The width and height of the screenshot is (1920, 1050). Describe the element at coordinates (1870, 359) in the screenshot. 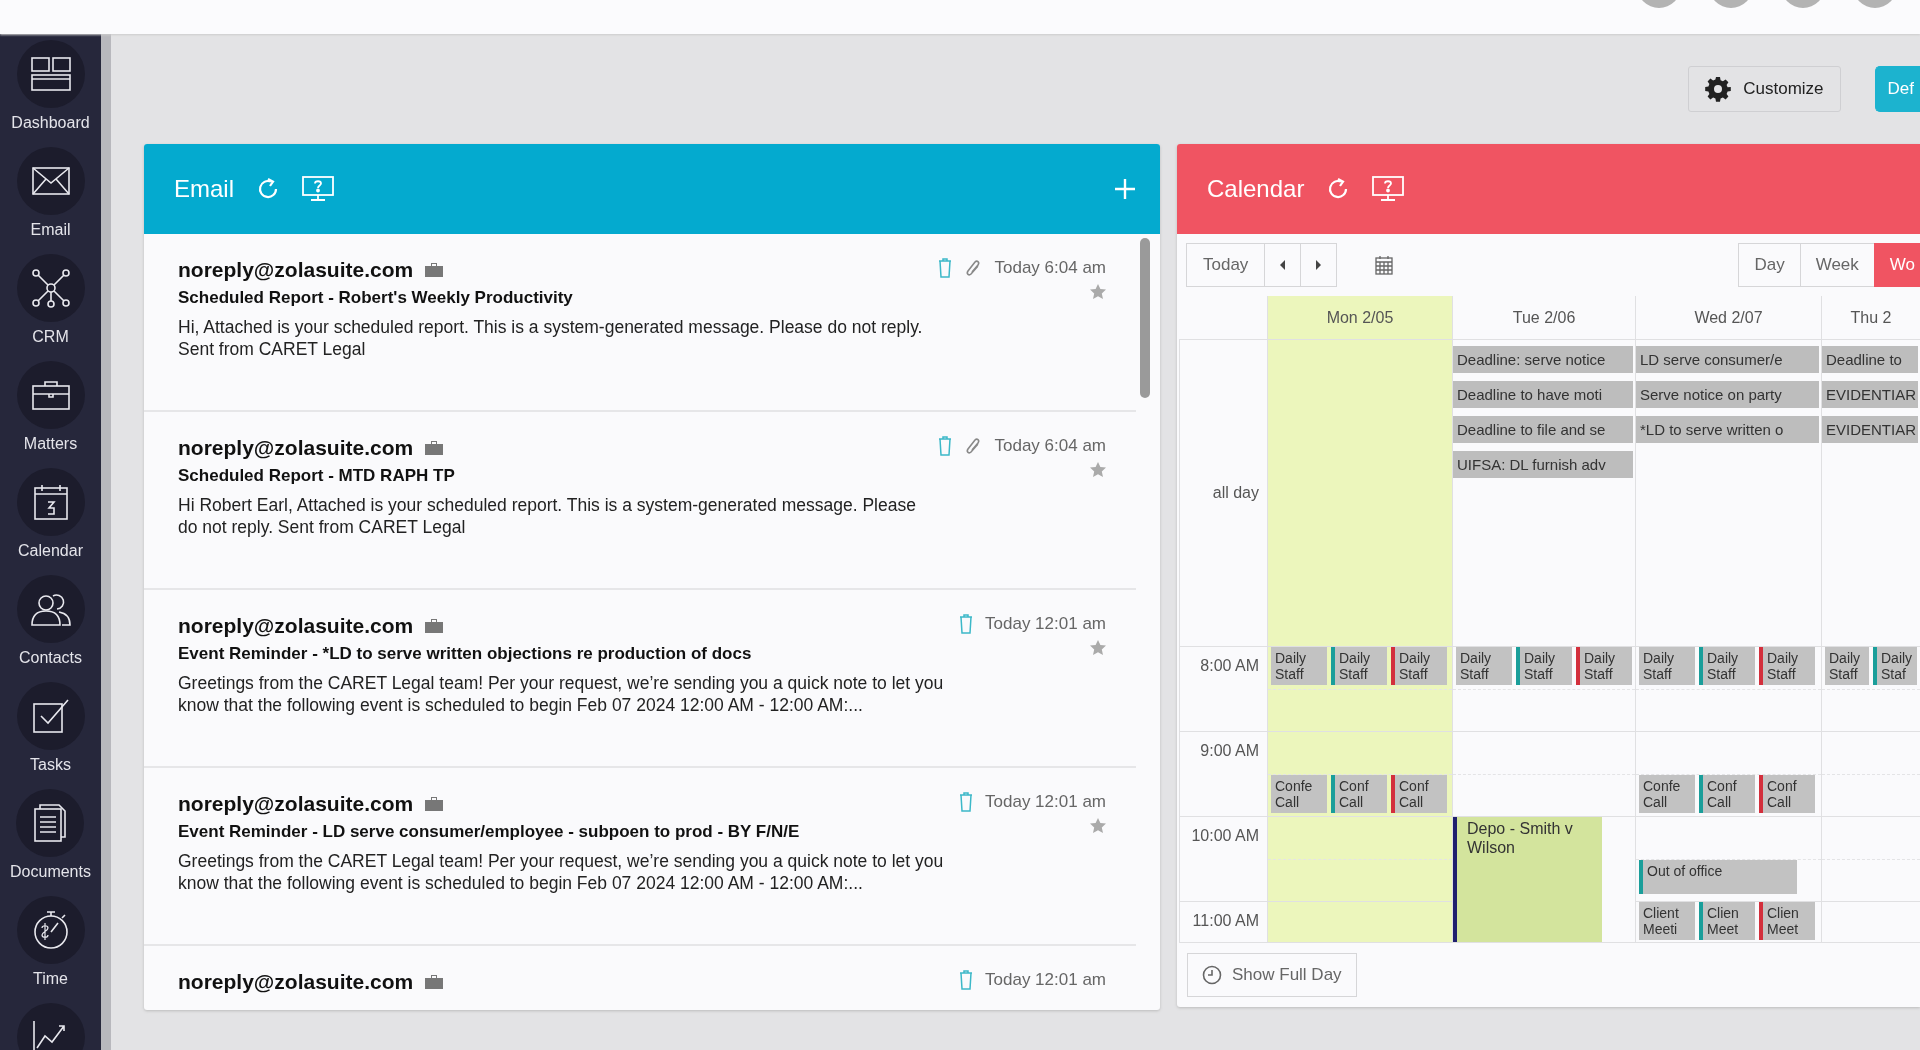

I see `all-day-event: Deadline to` at that location.